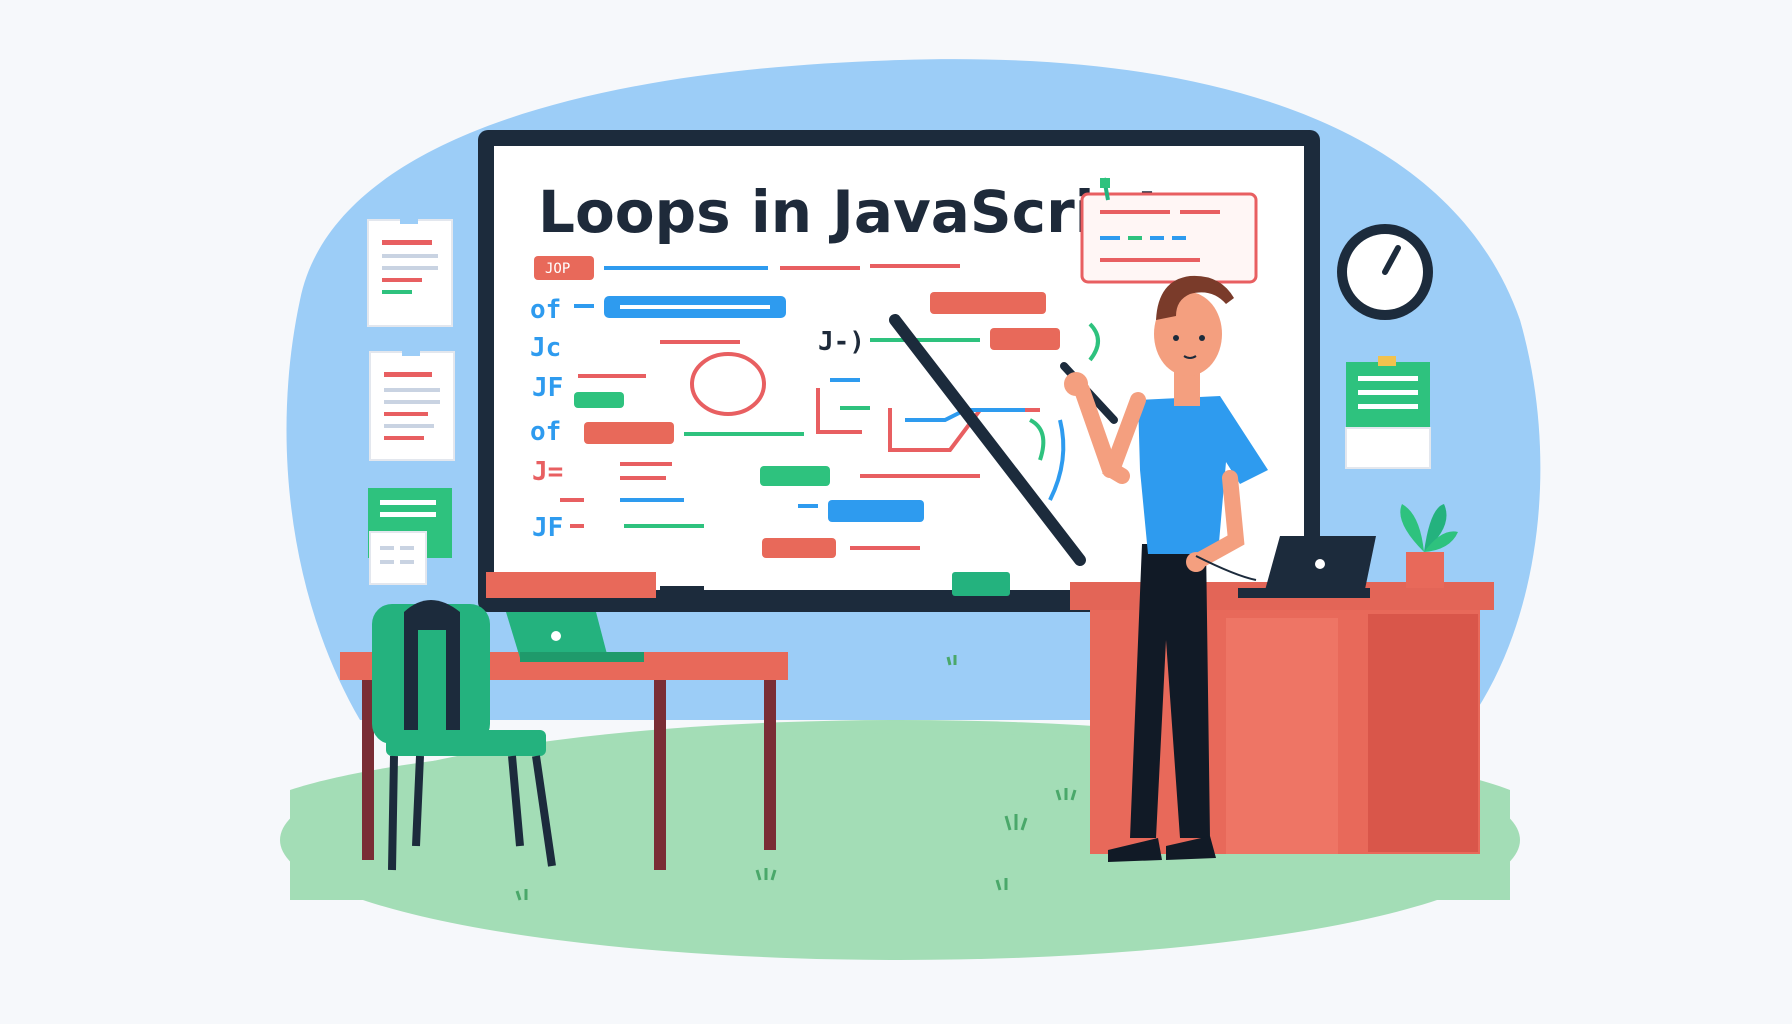 Image resolution: width=1792 pixels, height=1024 pixels. Describe the element at coordinates (1388, 412) in the screenshot. I see `notes-right` at that location.